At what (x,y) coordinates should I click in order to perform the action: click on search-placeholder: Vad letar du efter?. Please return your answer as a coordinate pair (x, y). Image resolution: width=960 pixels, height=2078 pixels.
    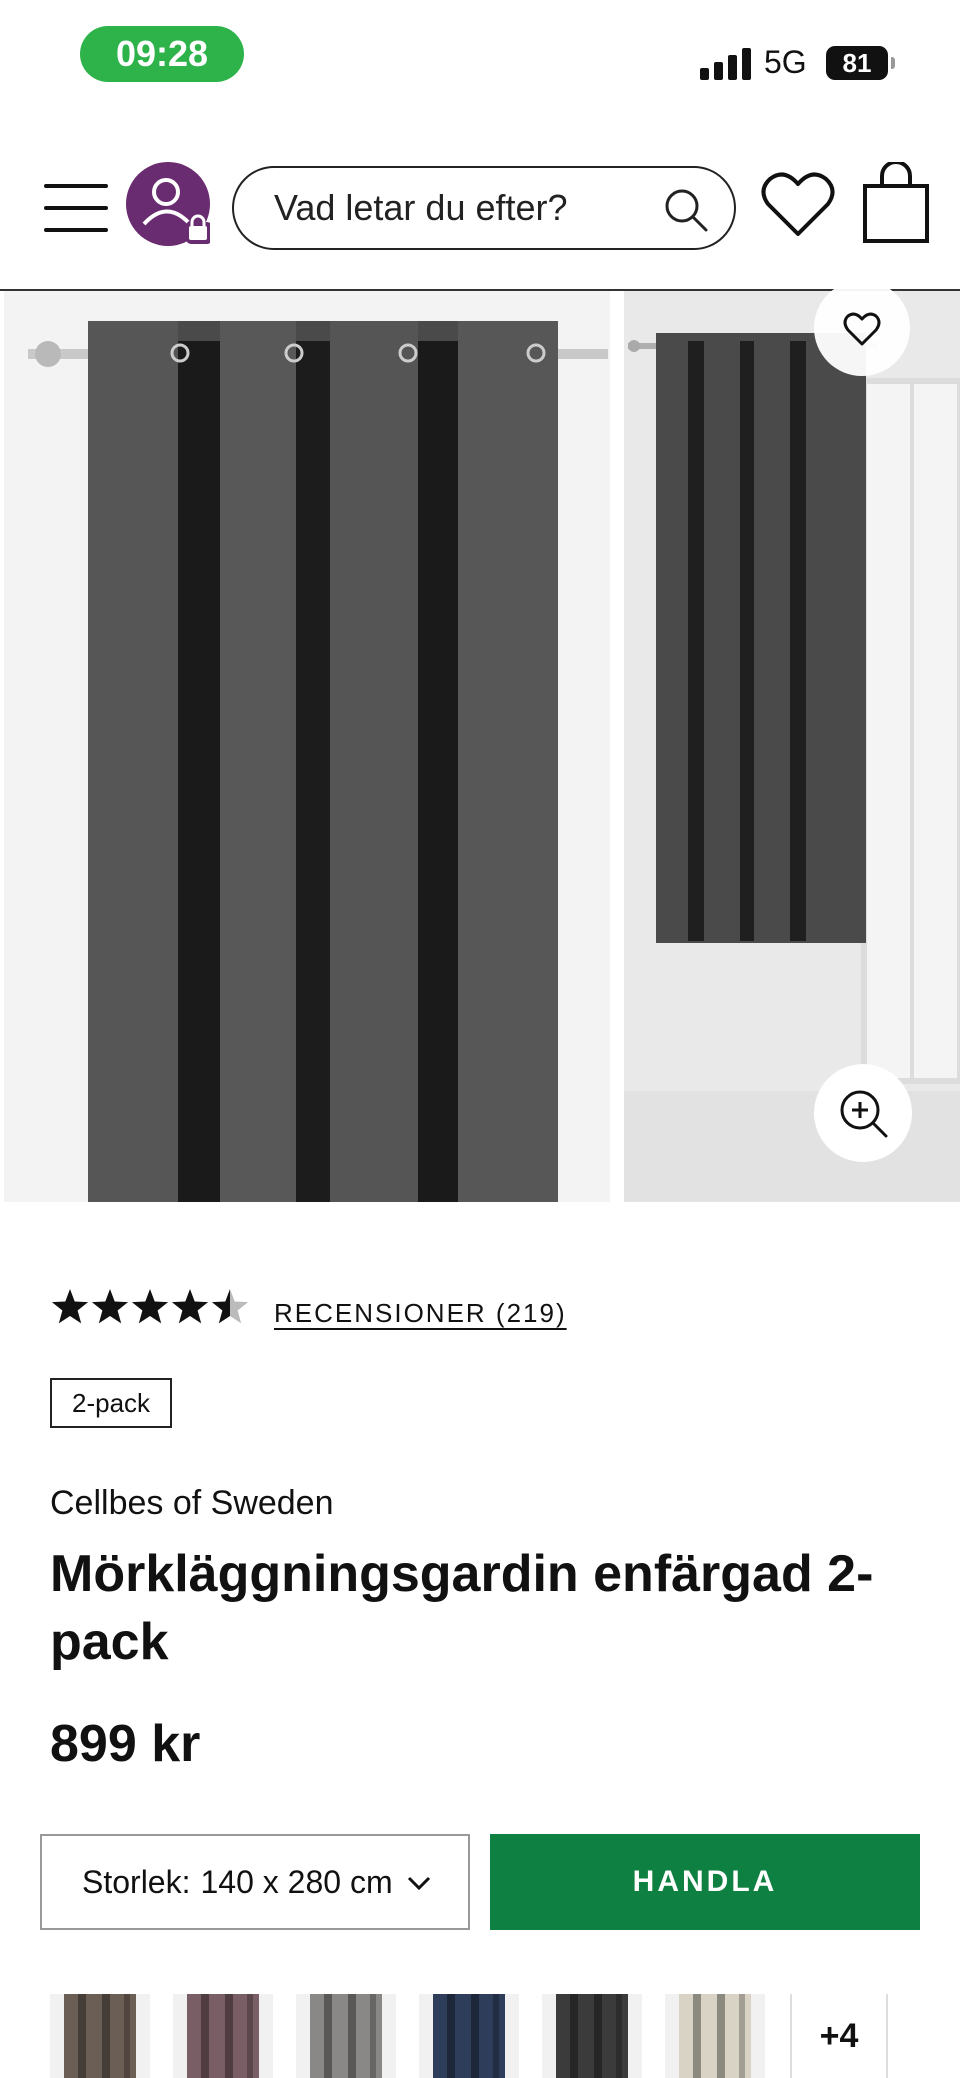
    Looking at the image, I should click on (421, 207).